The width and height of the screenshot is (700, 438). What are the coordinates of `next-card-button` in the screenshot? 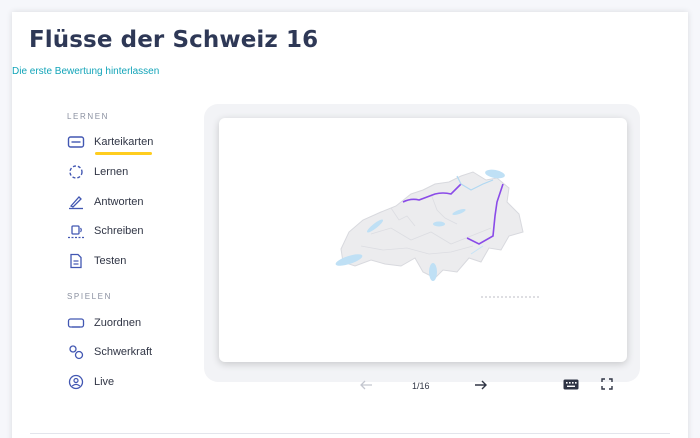 It's located at (481, 386).